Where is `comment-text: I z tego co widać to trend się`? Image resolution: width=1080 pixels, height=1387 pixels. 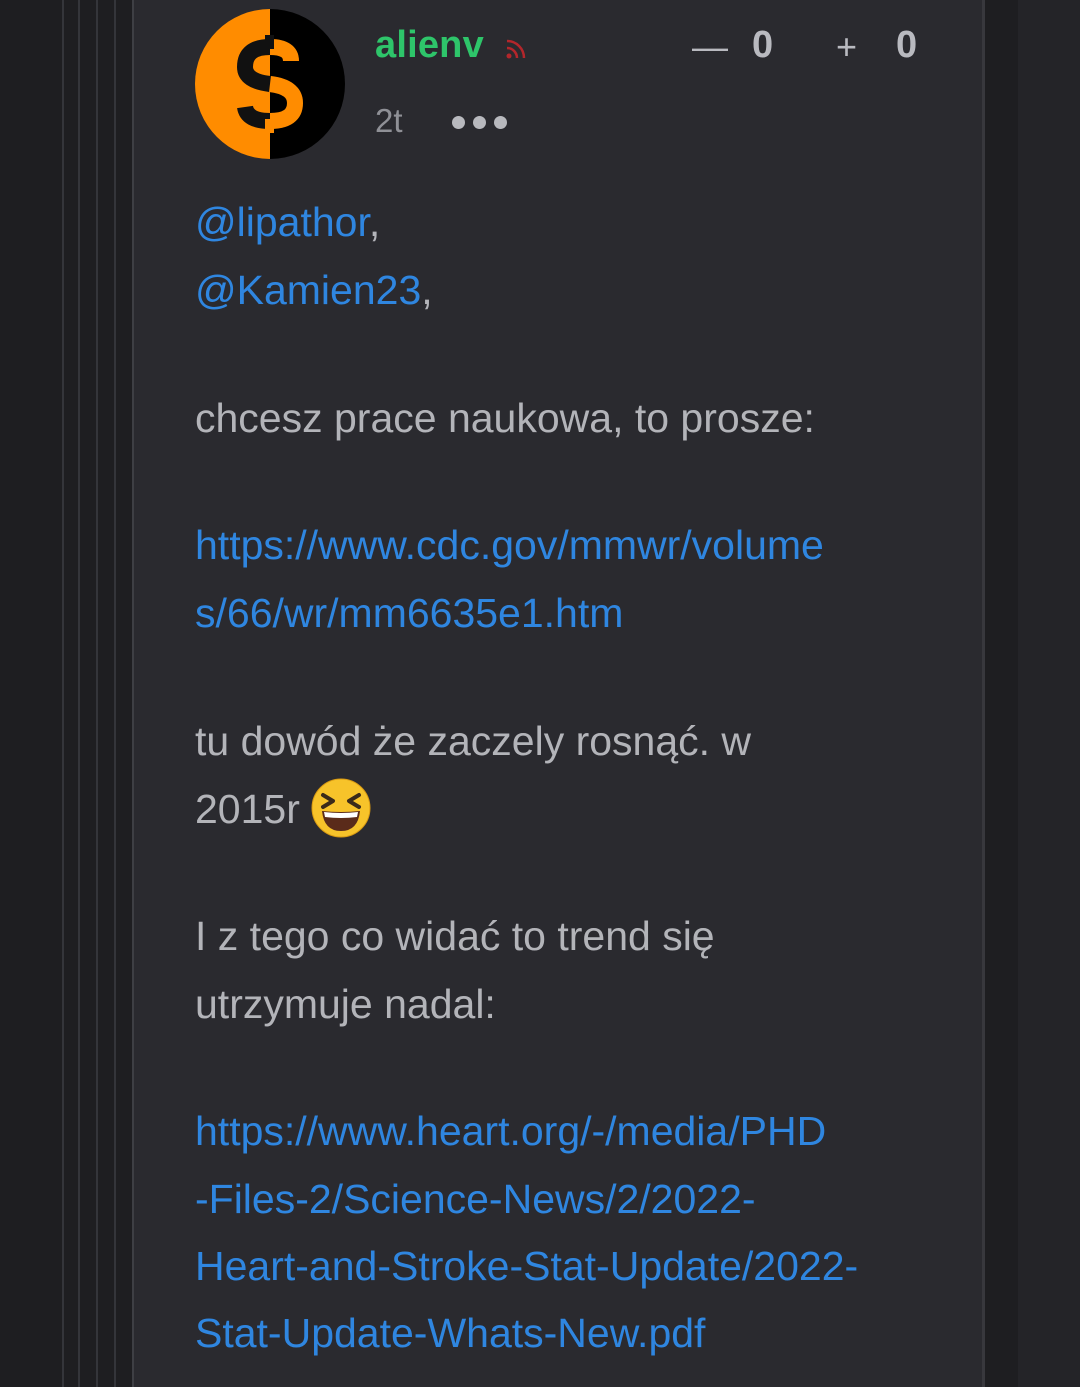 comment-text: I z tego co widać to trend się is located at coordinates (455, 936).